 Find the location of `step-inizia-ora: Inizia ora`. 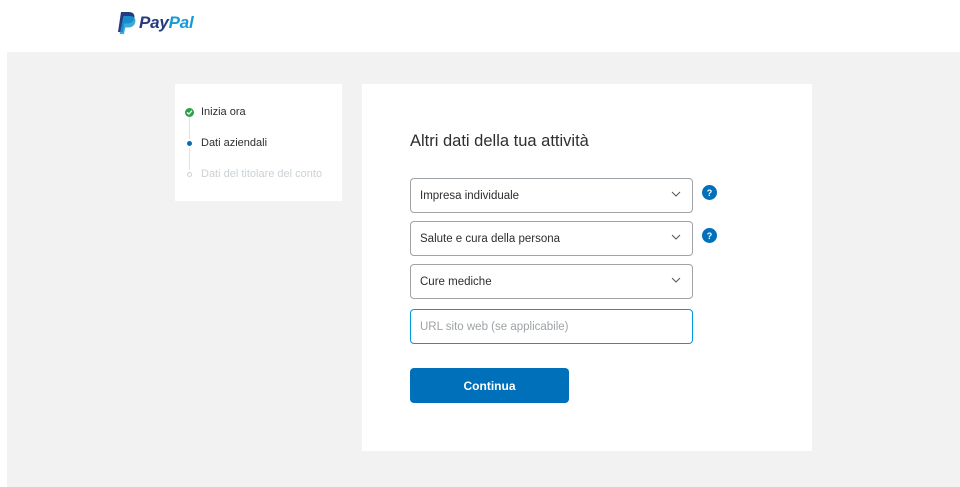

step-inizia-ora: Inizia ora is located at coordinates (215, 112).